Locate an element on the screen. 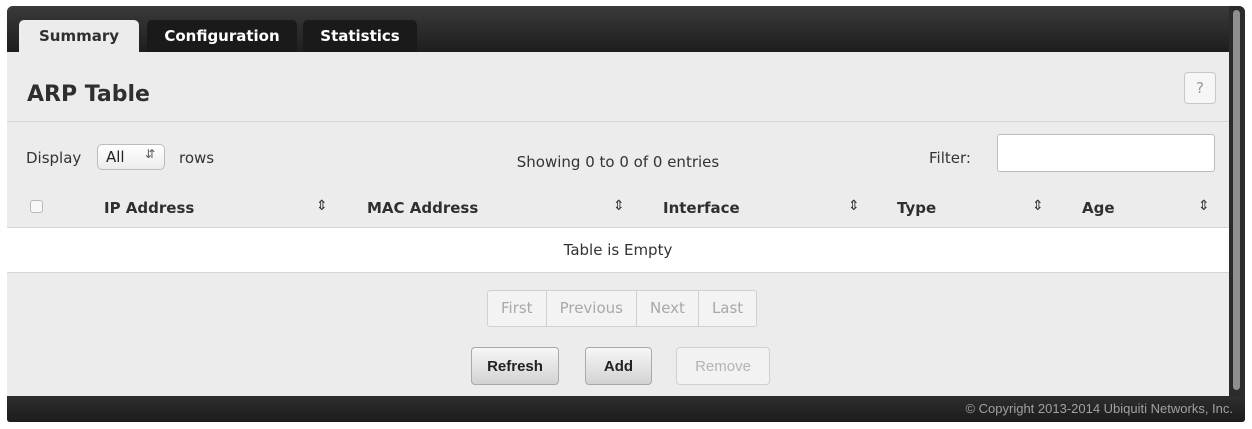 The width and height of the screenshot is (1252, 429). help-button: ? is located at coordinates (1200, 88).